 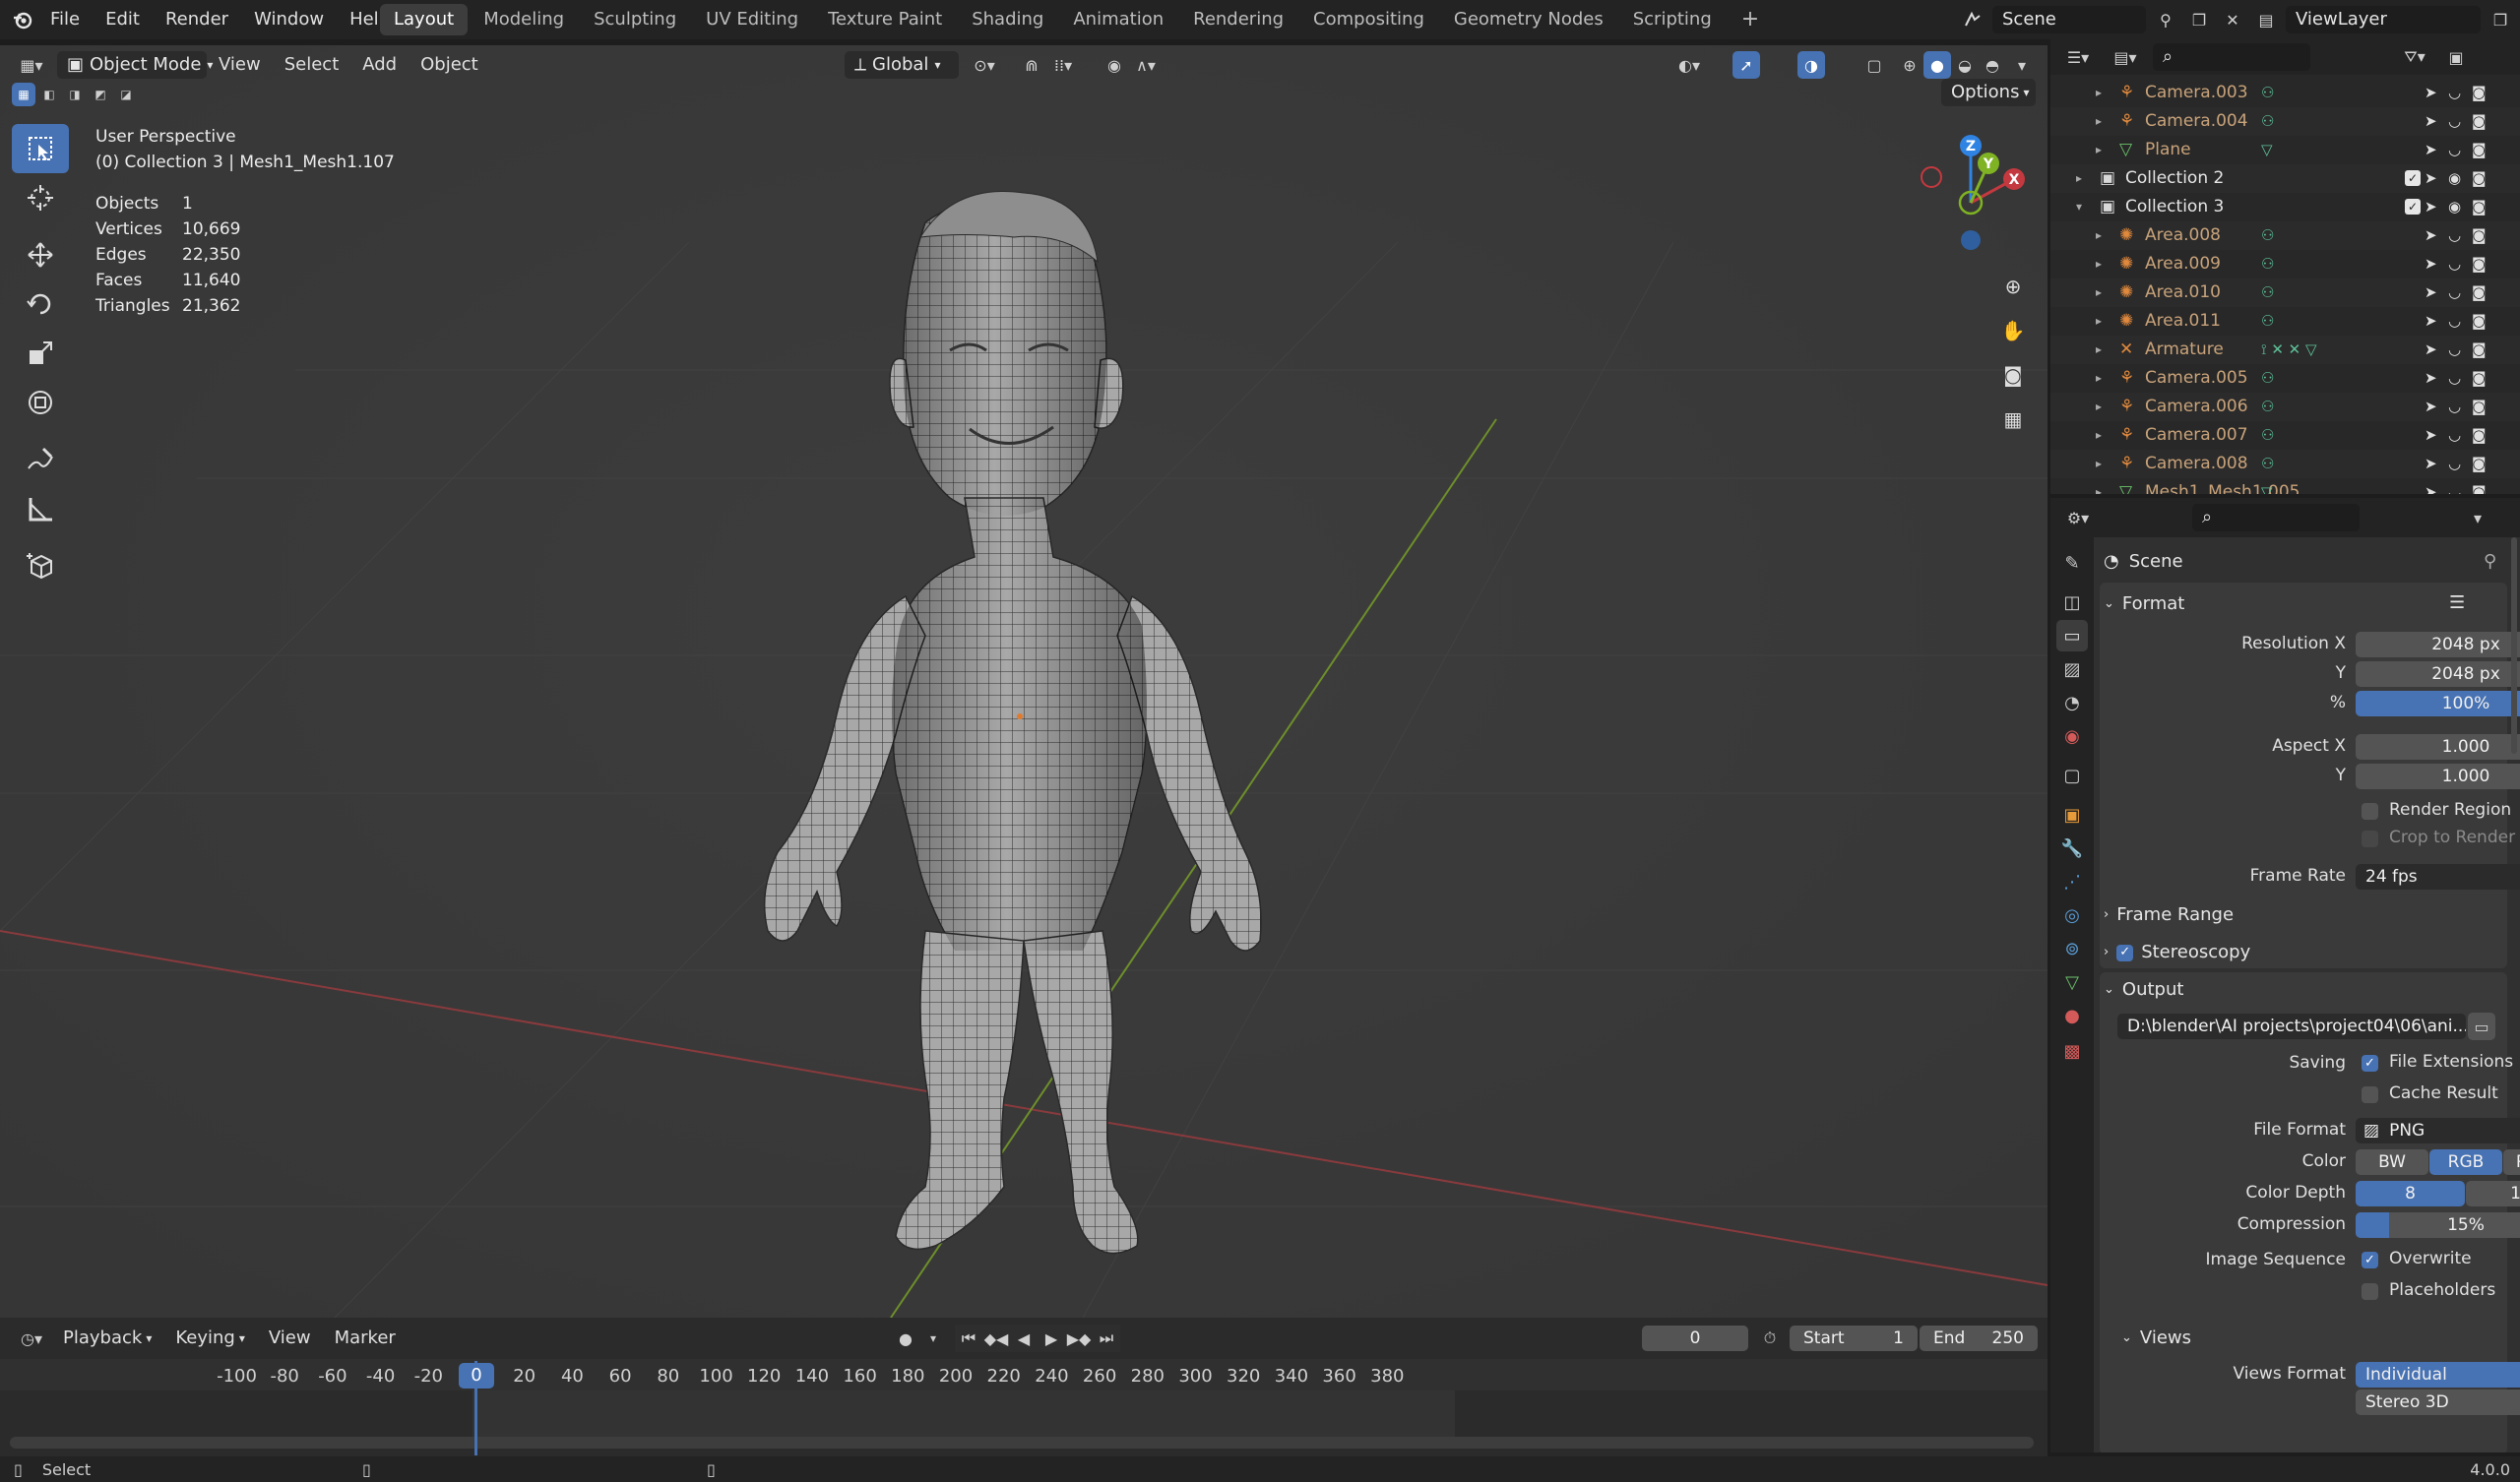 What do you see at coordinates (2072, 815) in the screenshot?
I see `object-tab-icon: ▣` at bounding box center [2072, 815].